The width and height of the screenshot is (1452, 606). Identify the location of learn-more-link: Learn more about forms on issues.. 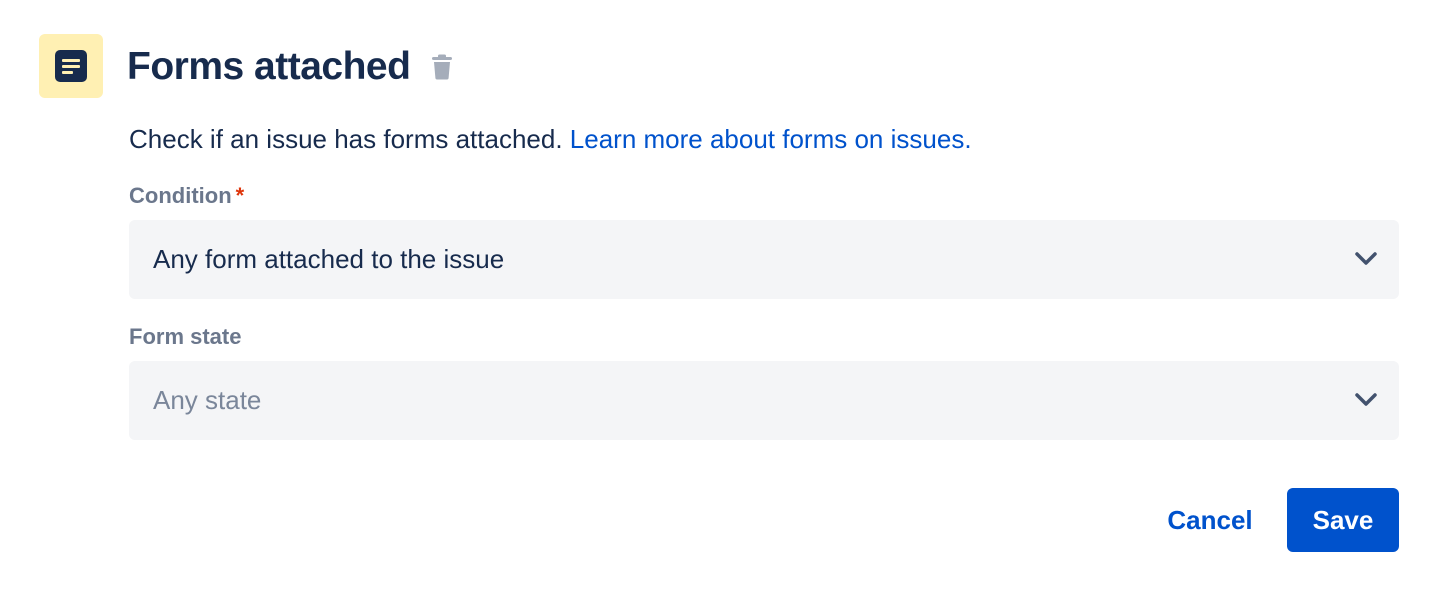
(771, 139).